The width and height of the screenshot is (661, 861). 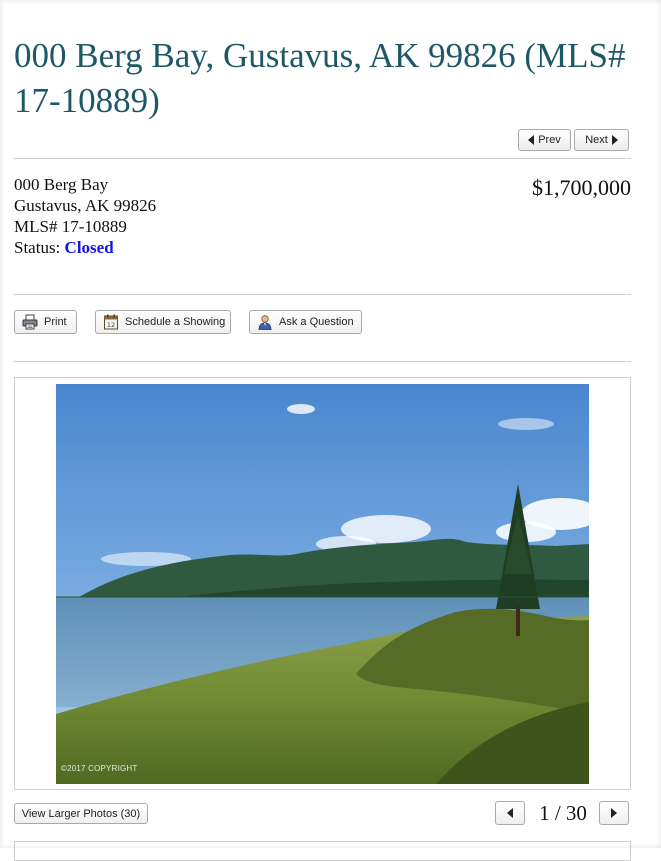 I want to click on print-label: Print, so click(x=55, y=322).